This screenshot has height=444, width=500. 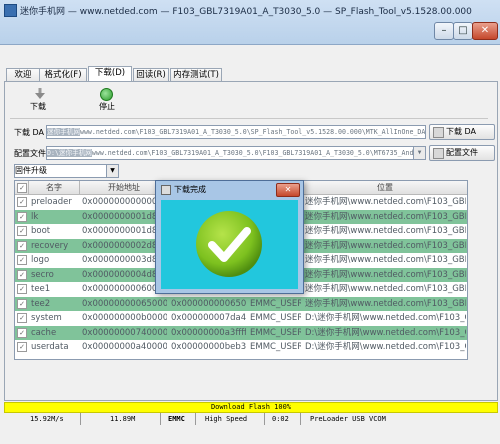 I want to click on row-name: cache, so click(x=44, y=332).